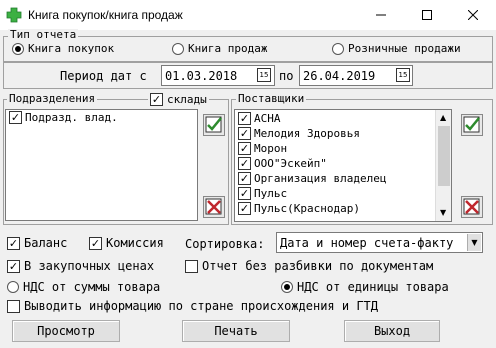 This screenshot has width=496, height=348. Describe the element at coordinates (66, 331) in the screenshot. I see `preview-button: Просмотр` at that location.